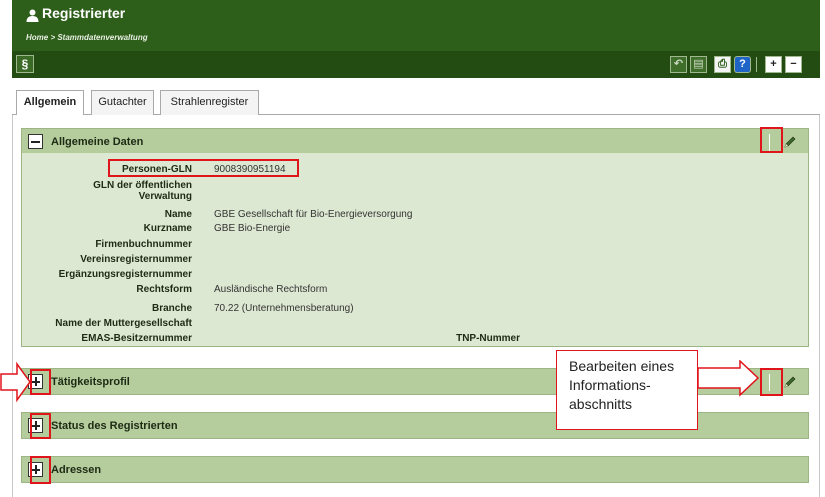 This screenshot has height=497, width=825. What do you see at coordinates (25, 64) in the screenshot?
I see `paragraph-button: §` at bounding box center [25, 64].